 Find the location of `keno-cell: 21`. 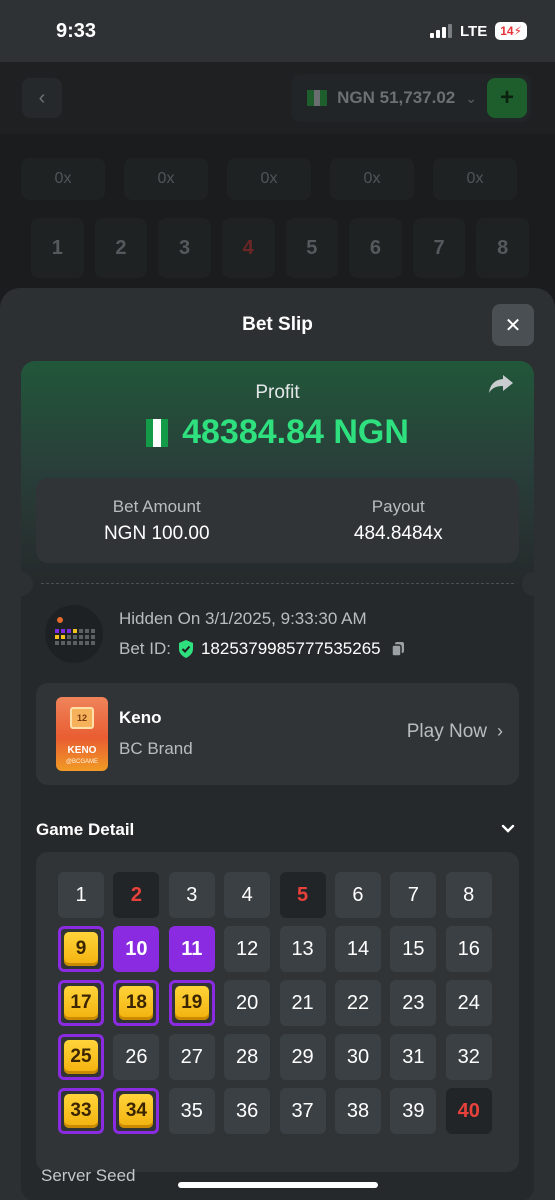

keno-cell: 21 is located at coordinates (302, 1003).